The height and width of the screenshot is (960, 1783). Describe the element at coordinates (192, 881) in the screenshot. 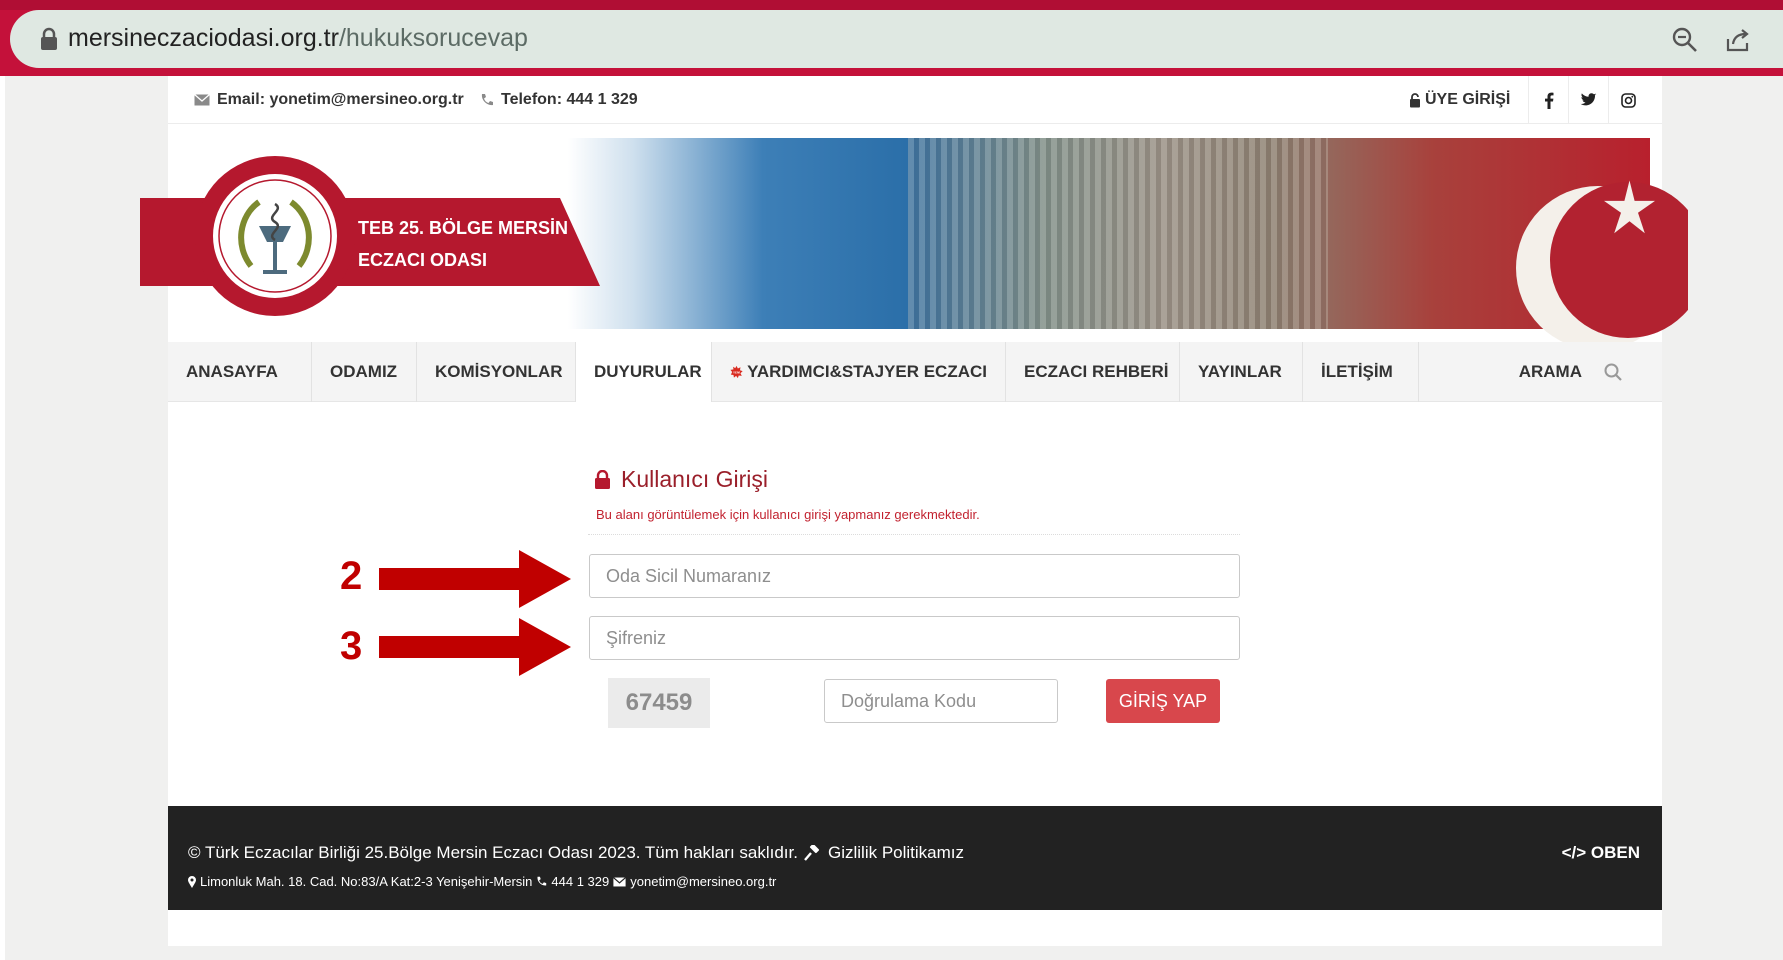

I see `map-marker-icon` at that location.